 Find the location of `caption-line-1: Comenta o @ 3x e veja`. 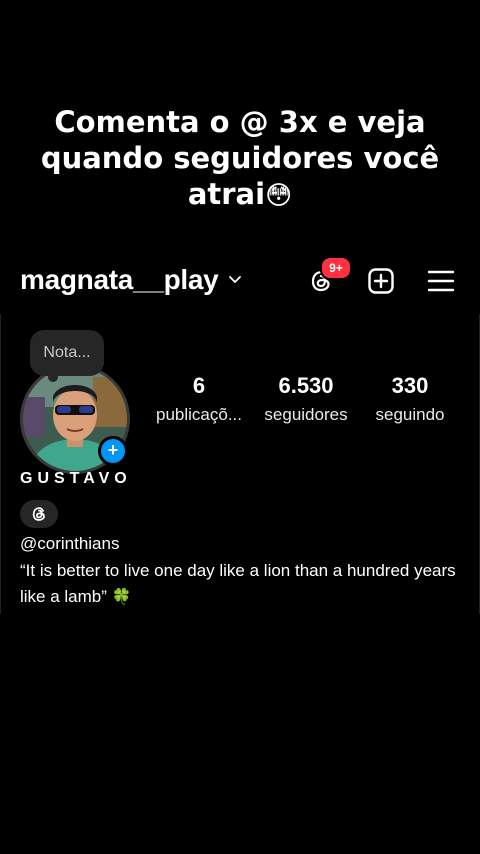

caption-line-1: Comenta o @ 3x e veja is located at coordinates (240, 122).